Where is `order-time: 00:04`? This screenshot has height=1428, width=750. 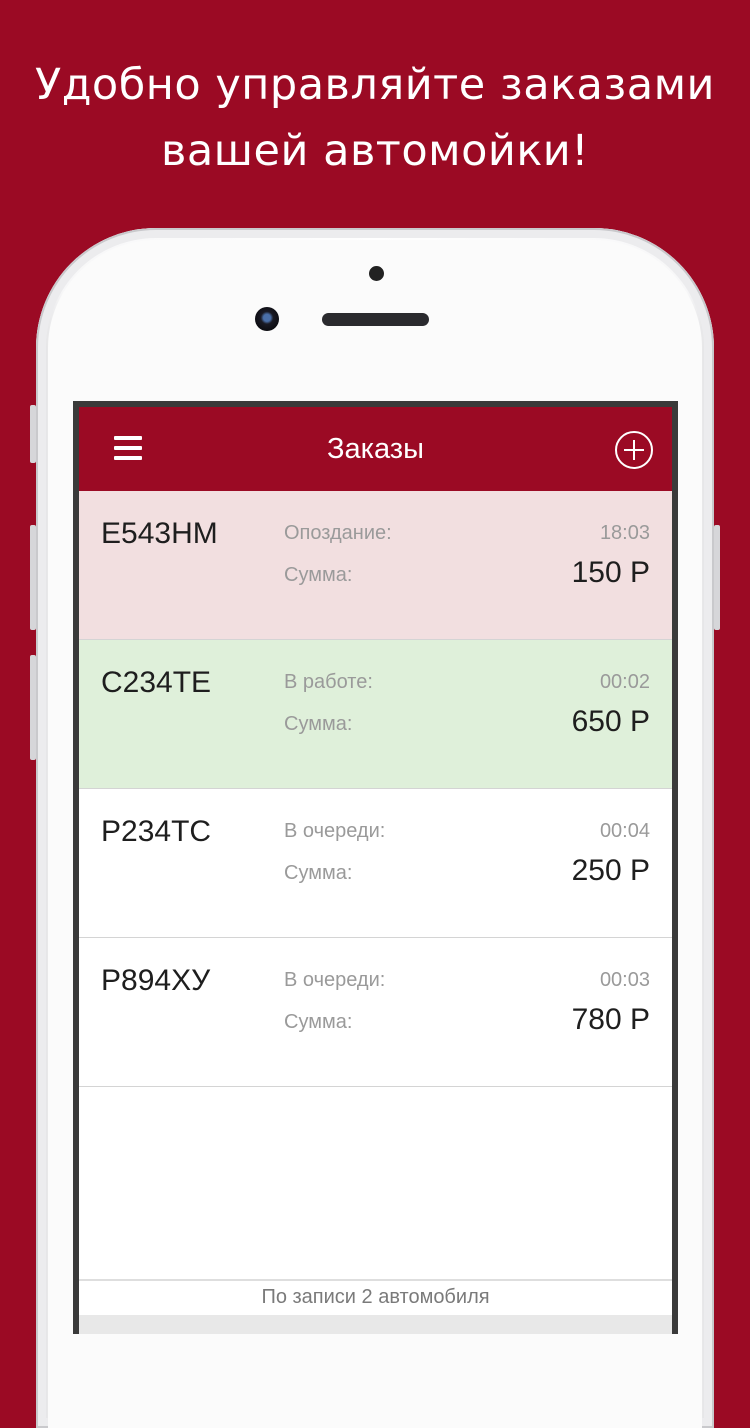
order-time: 00:04 is located at coordinates (624, 831).